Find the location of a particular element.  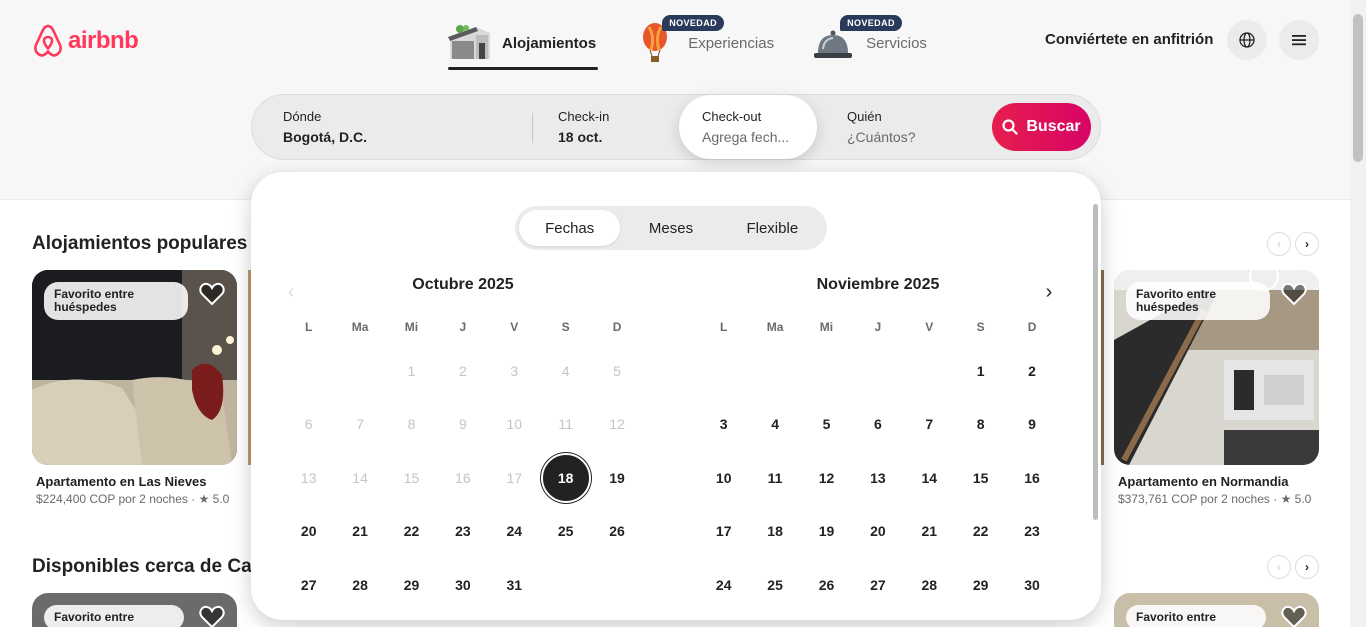

weekday-label: J is located at coordinates (463, 327).